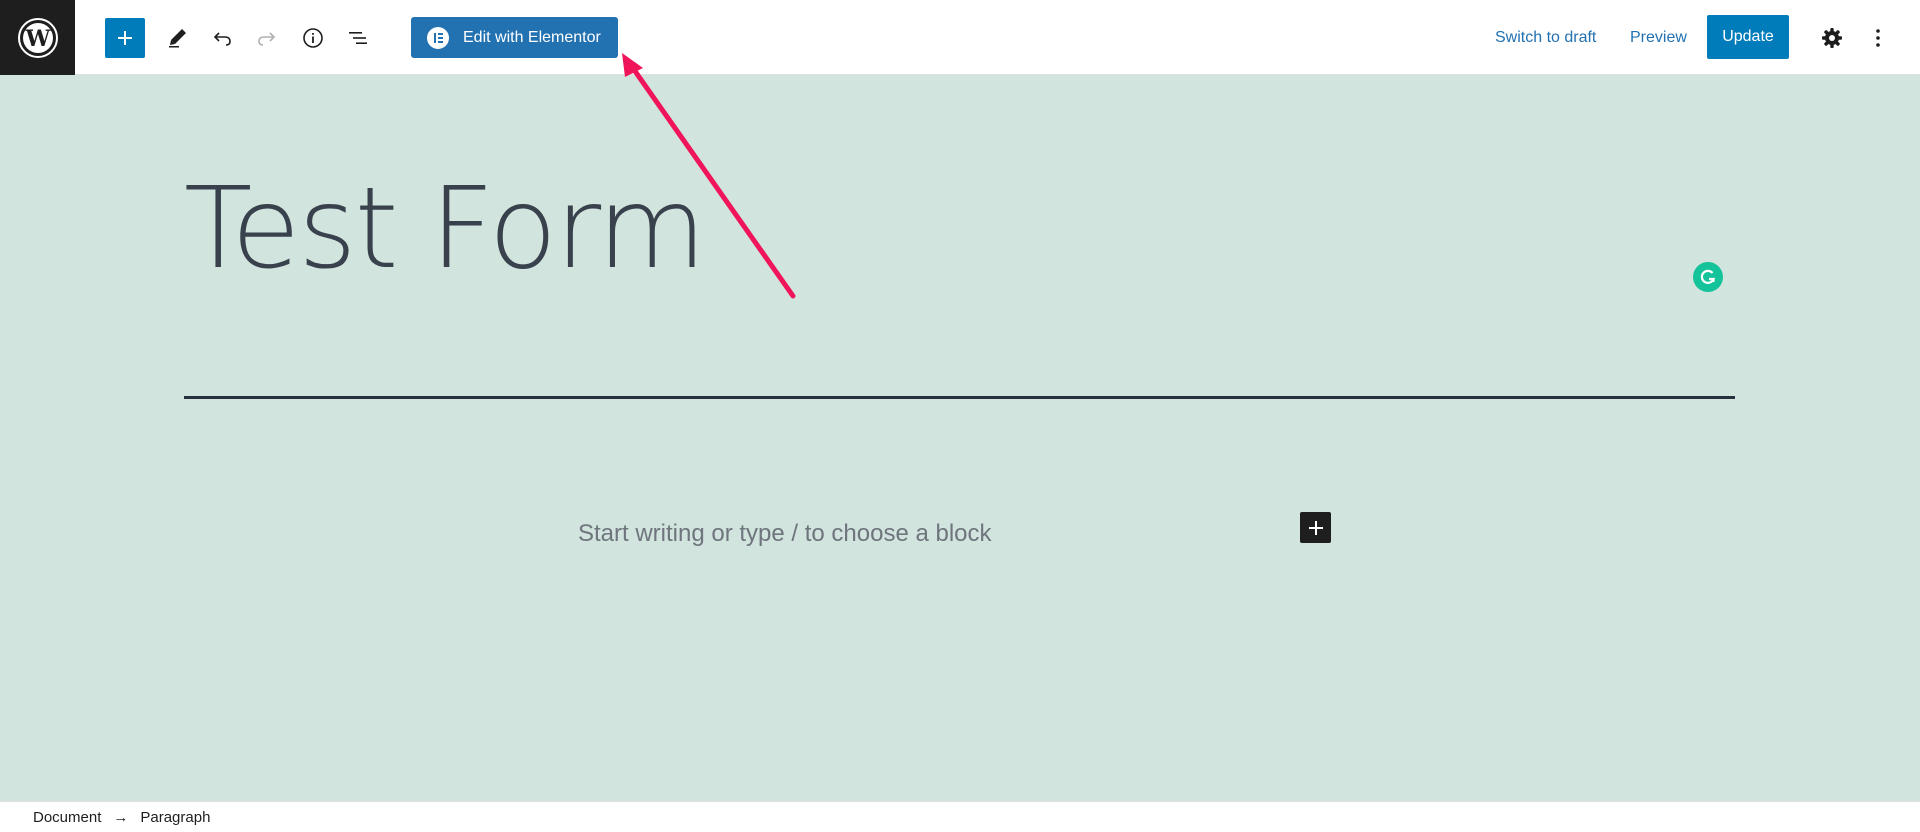 This screenshot has width=1920, height=832. Describe the element at coordinates (438, 37) in the screenshot. I see `elementor-logo-icon` at that location.